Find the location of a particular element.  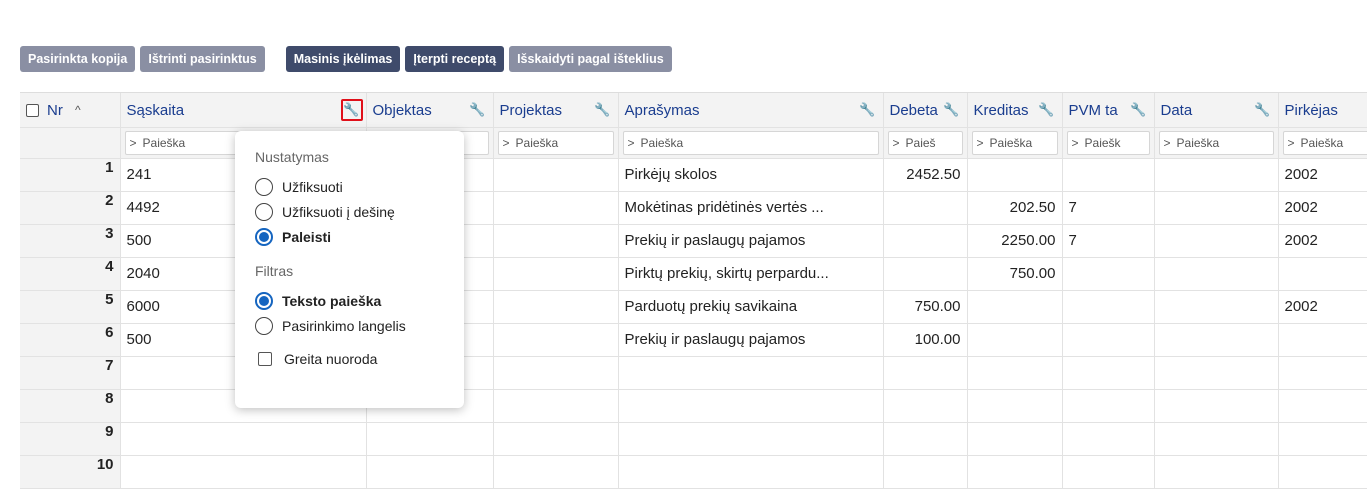

selected-copy-button: Pasirinkta kopija is located at coordinates (78, 59).